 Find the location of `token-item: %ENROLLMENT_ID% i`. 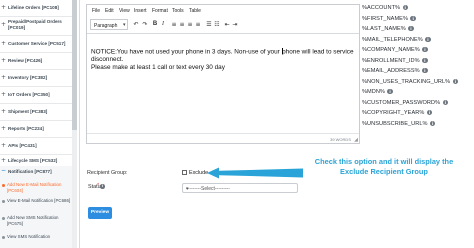

token-item: %ENROLLMENT_ID% i is located at coordinates (417, 61).